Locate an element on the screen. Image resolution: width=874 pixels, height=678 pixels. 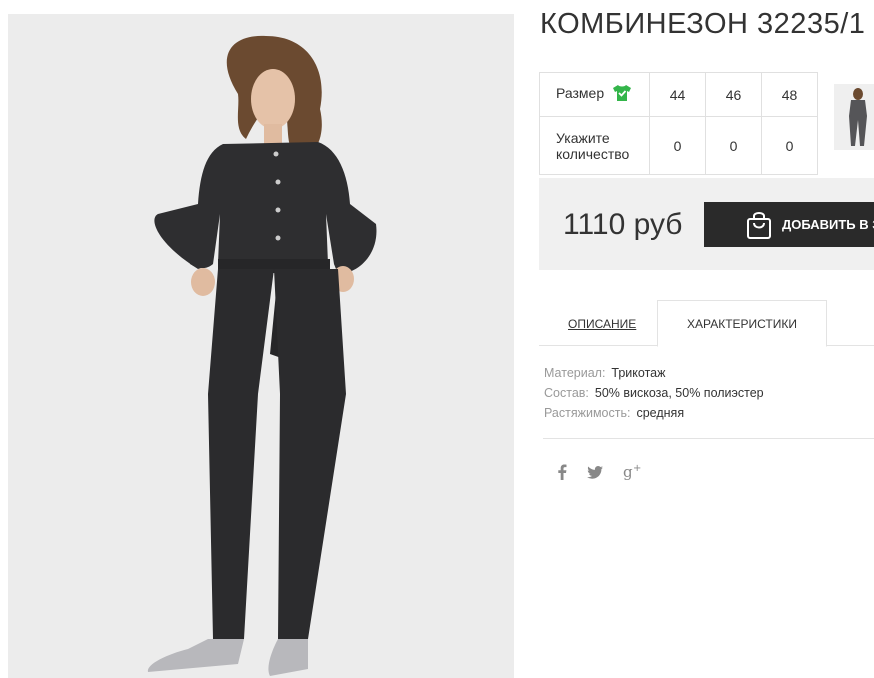
size-label-cell: Размер is located at coordinates (594, 94).